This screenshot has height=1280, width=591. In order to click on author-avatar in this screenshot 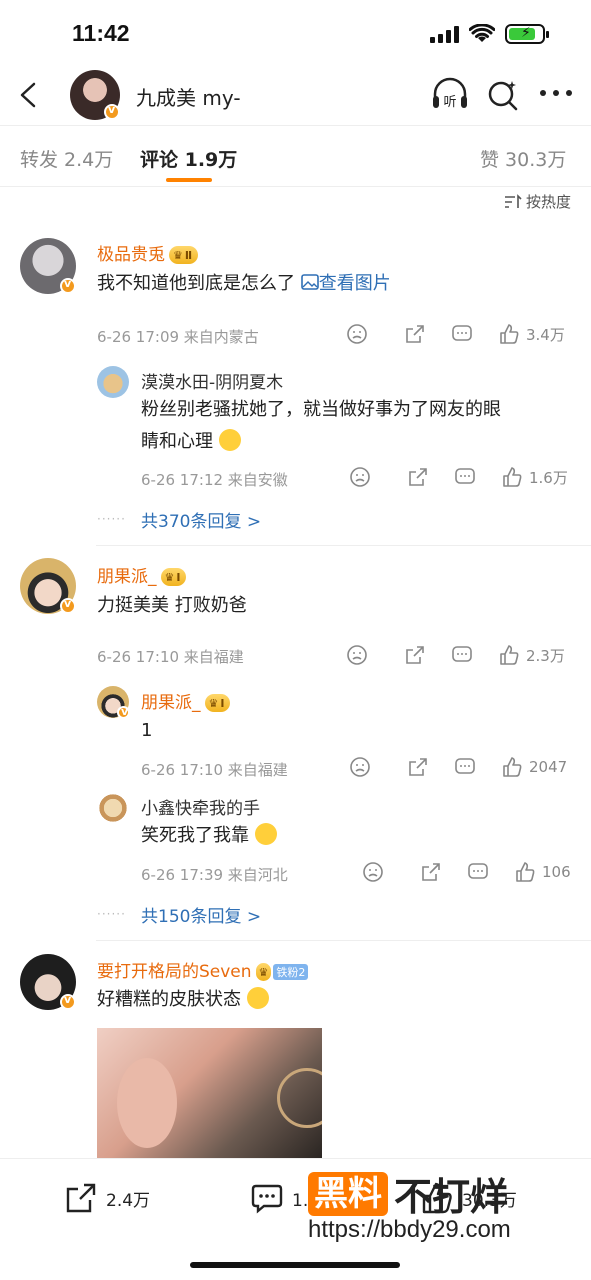, I will do `click(95, 95)`.